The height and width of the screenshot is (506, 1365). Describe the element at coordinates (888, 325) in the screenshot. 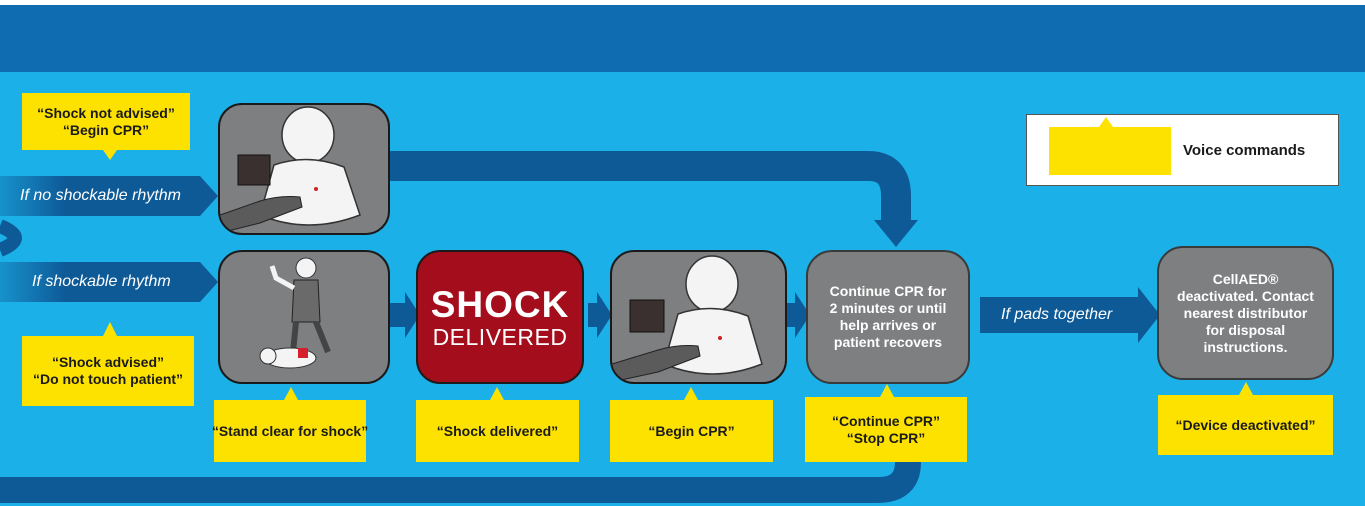

I see `continue-line-3: help arrives or` at that location.